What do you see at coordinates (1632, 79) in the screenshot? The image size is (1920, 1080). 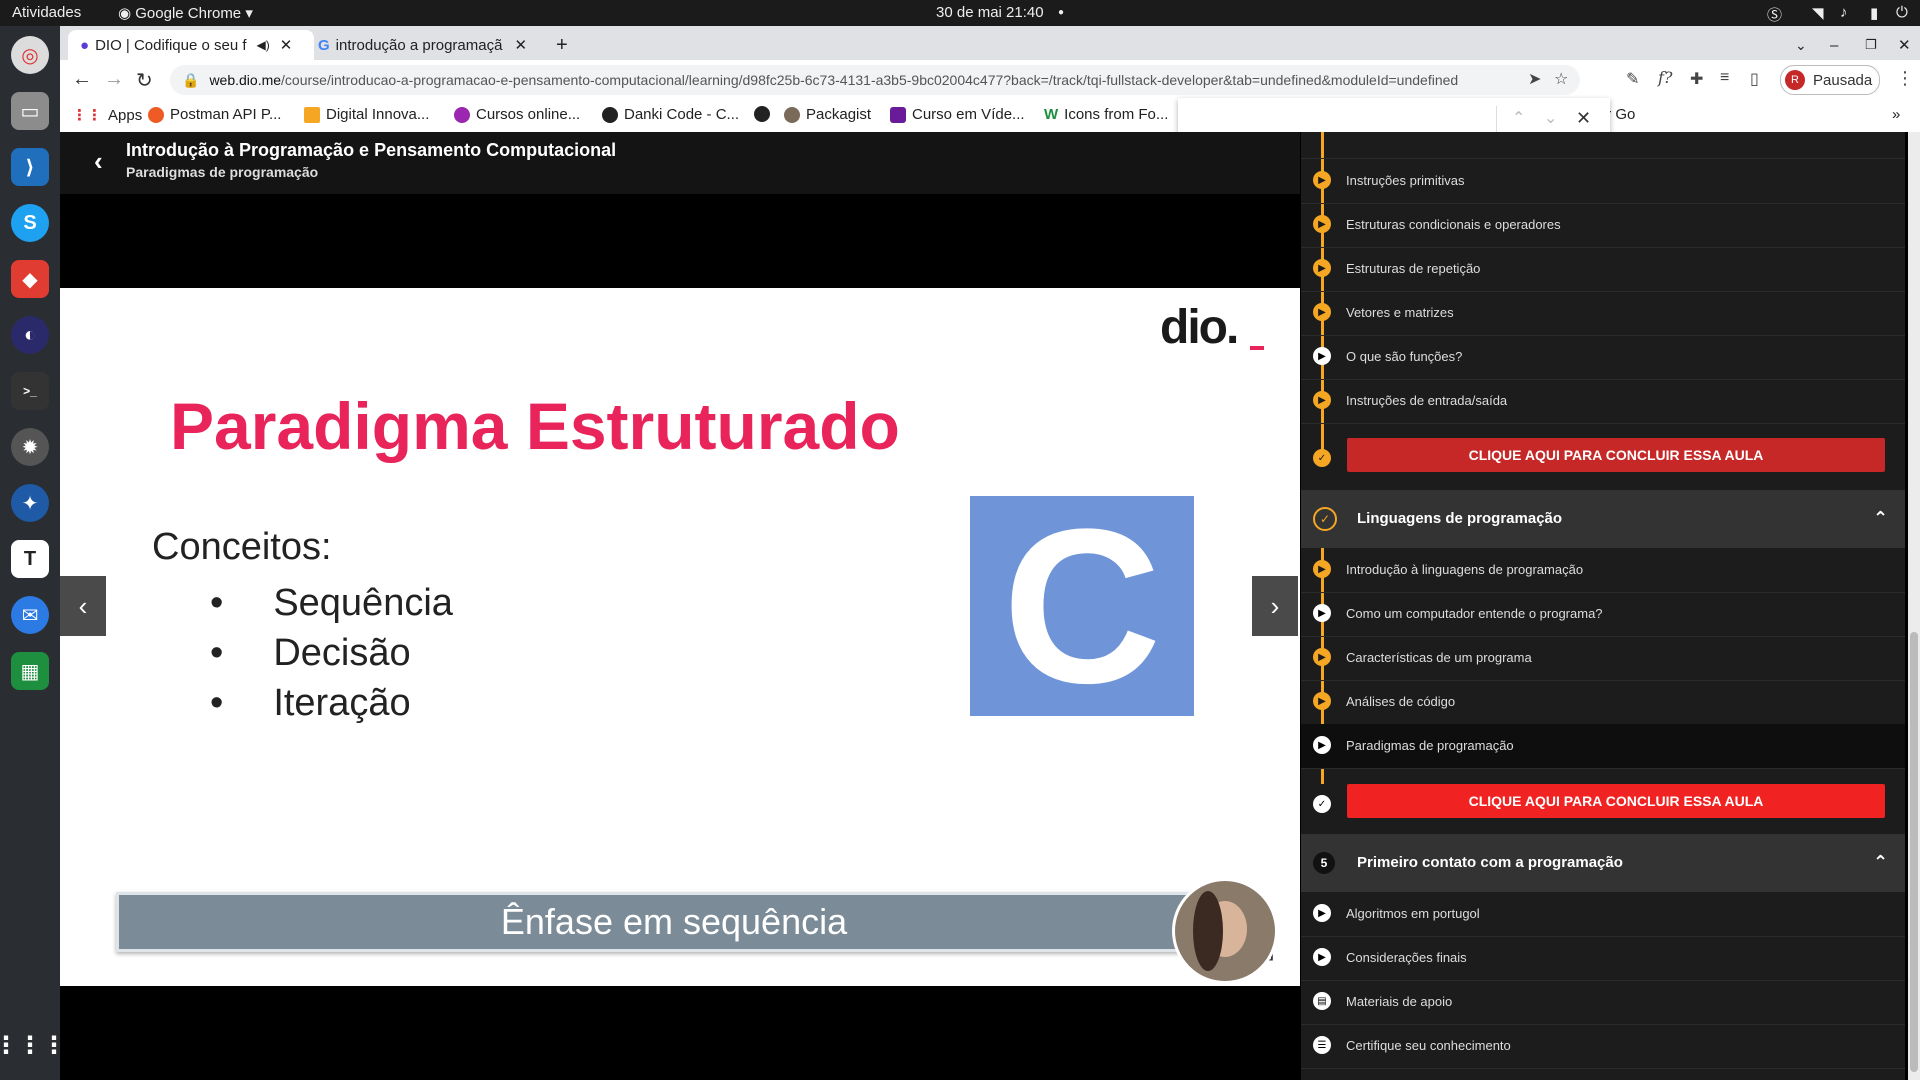 I see `extension-pen-icon: ✎` at bounding box center [1632, 79].